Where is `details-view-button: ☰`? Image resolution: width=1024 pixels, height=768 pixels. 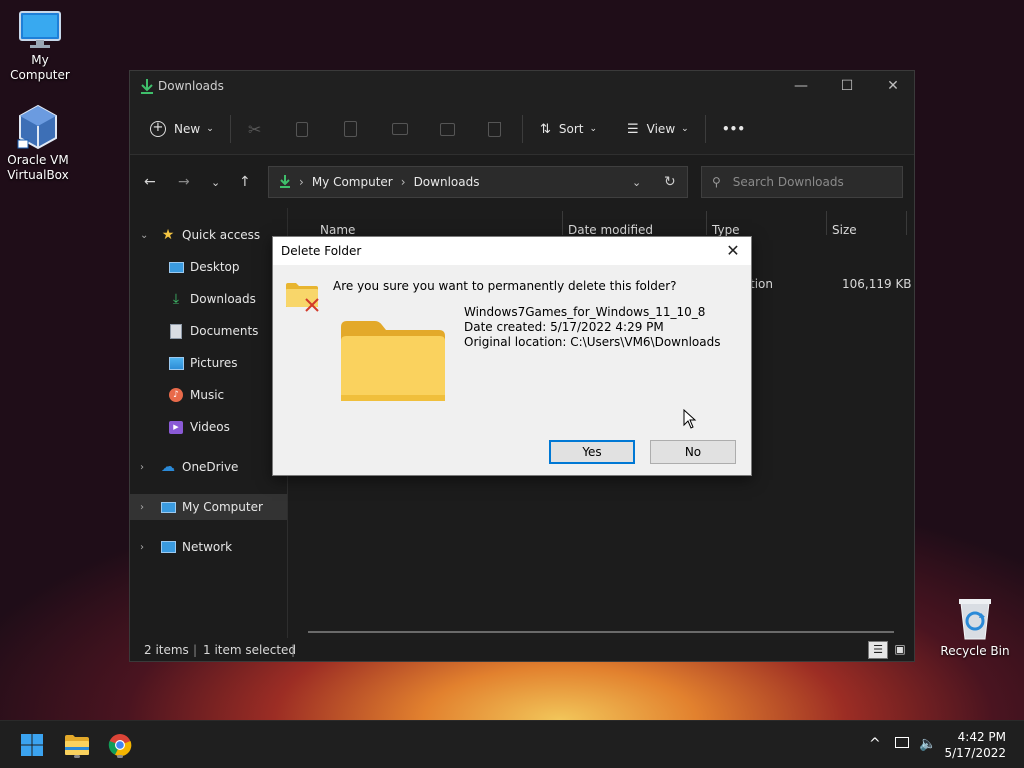 details-view-button: ☰ is located at coordinates (878, 650).